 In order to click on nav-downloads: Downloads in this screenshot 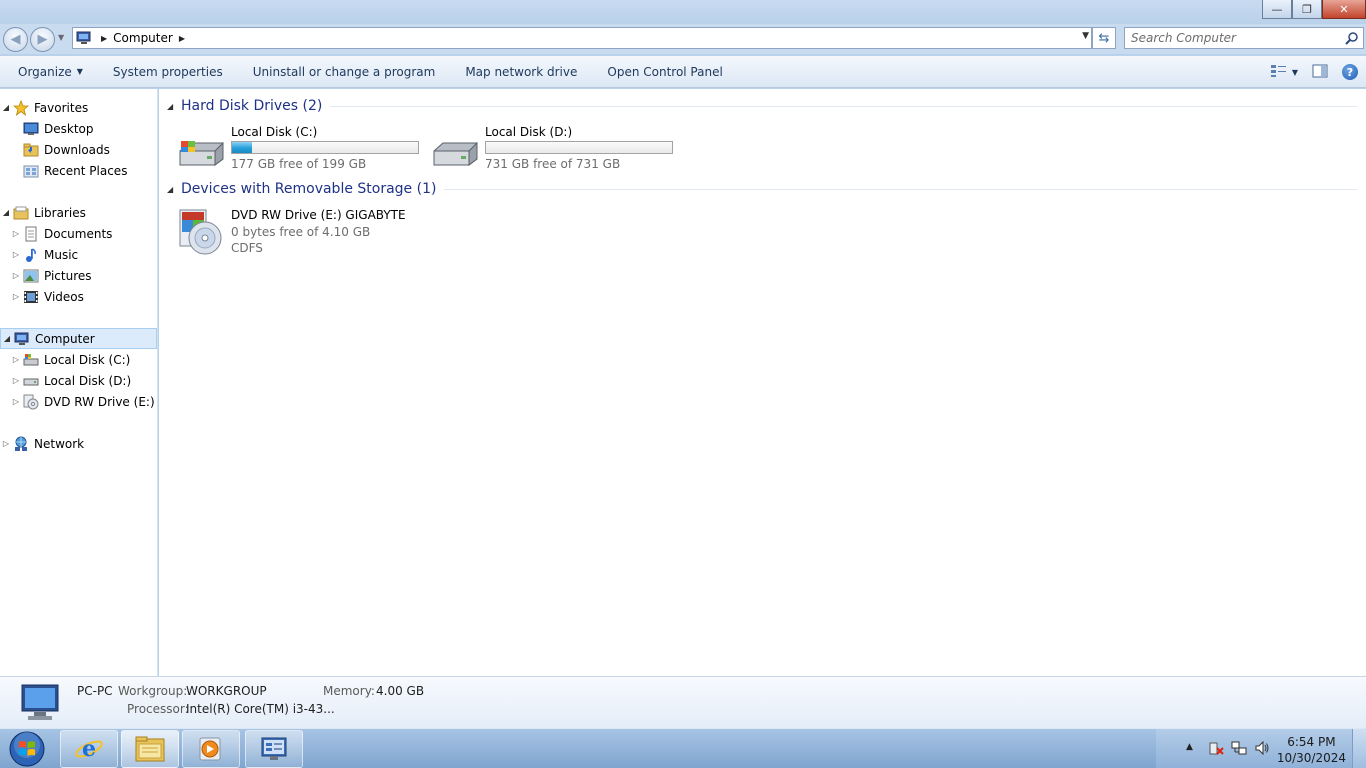, I will do `click(78, 149)`.